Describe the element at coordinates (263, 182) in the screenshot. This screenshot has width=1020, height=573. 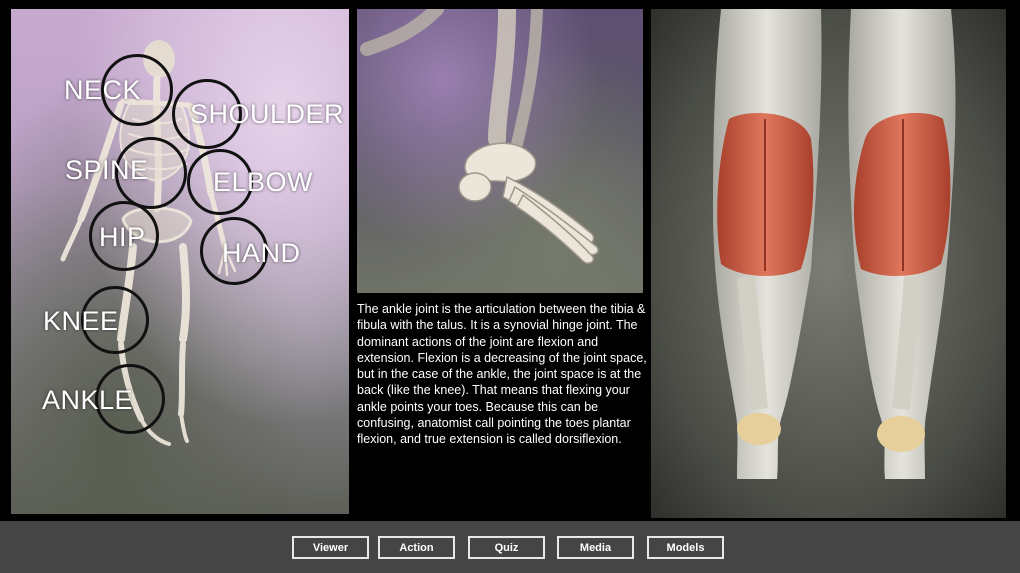
I see `joint-label-elbow: ELBOW` at that location.